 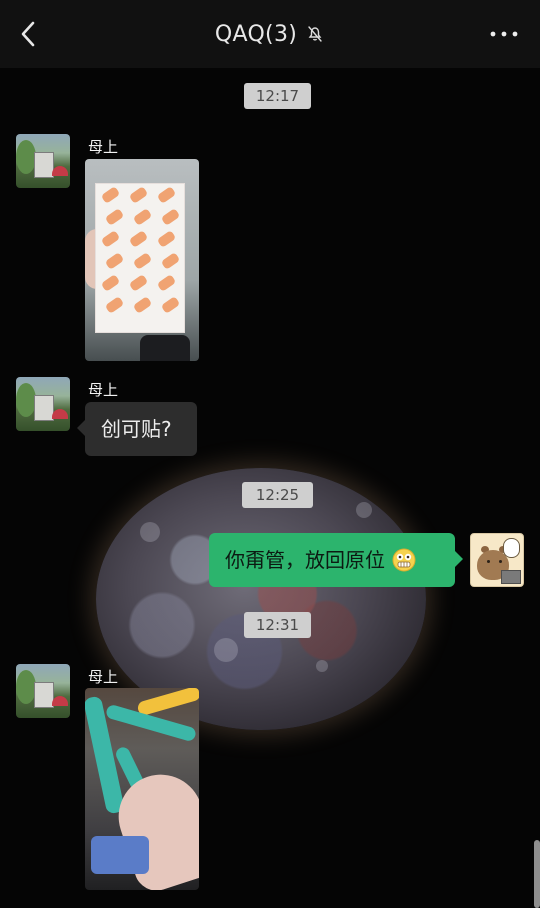 I want to click on title-row: QAQ(3), so click(x=270, y=34).